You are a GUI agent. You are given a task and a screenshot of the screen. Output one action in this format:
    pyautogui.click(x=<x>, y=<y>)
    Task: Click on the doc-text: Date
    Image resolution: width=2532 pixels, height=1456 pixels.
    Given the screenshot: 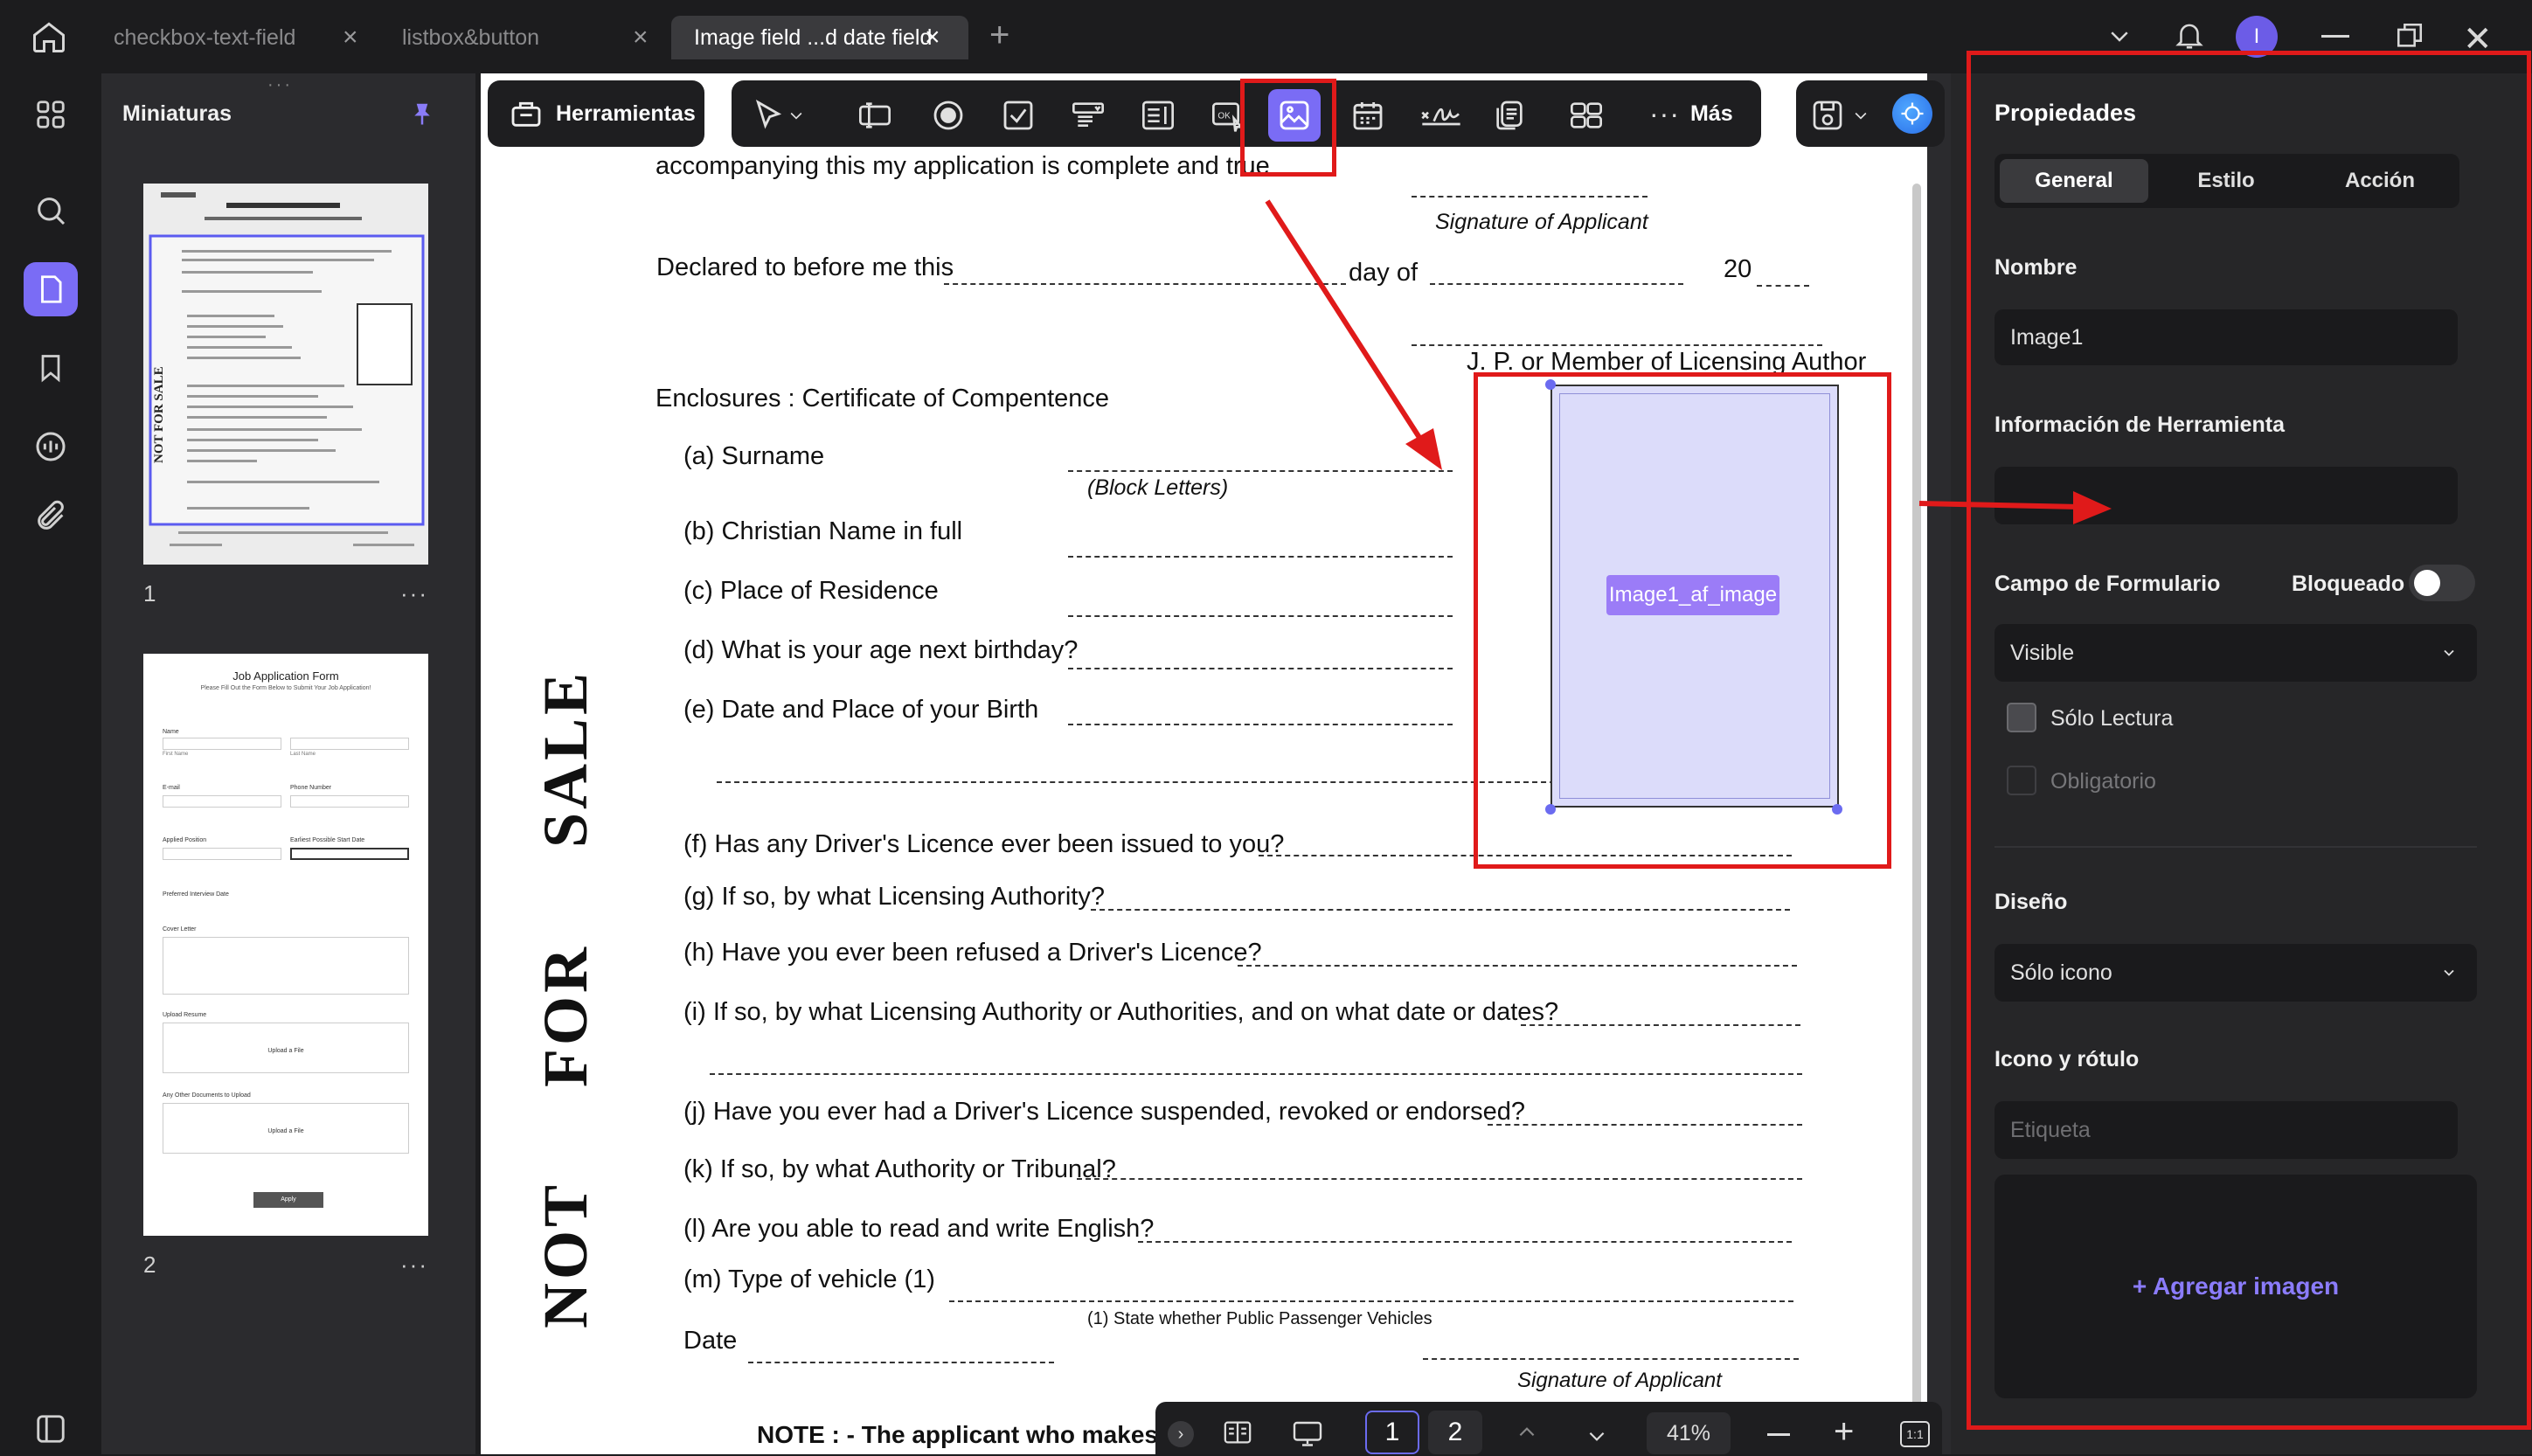 What is the action you would take?
    pyautogui.click(x=710, y=1341)
    